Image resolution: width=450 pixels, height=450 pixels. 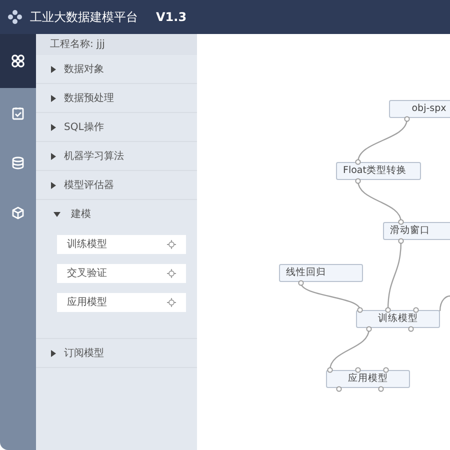 What do you see at coordinates (321, 273) in the screenshot?
I see `flow-node: 线性回归` at bounding box center [321, 273].